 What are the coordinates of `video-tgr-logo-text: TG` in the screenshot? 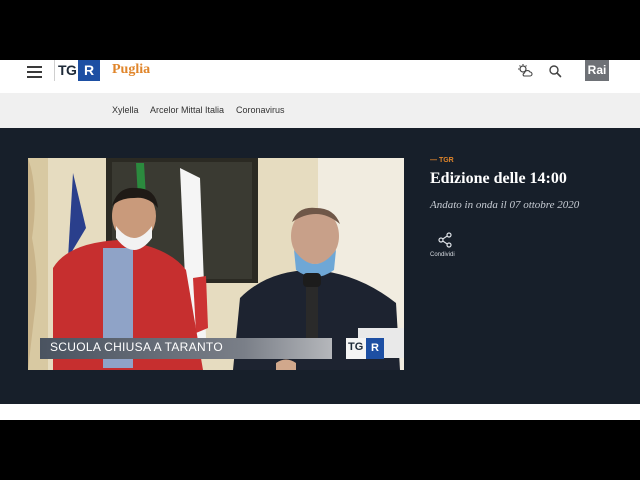 It's located at (356, 347).